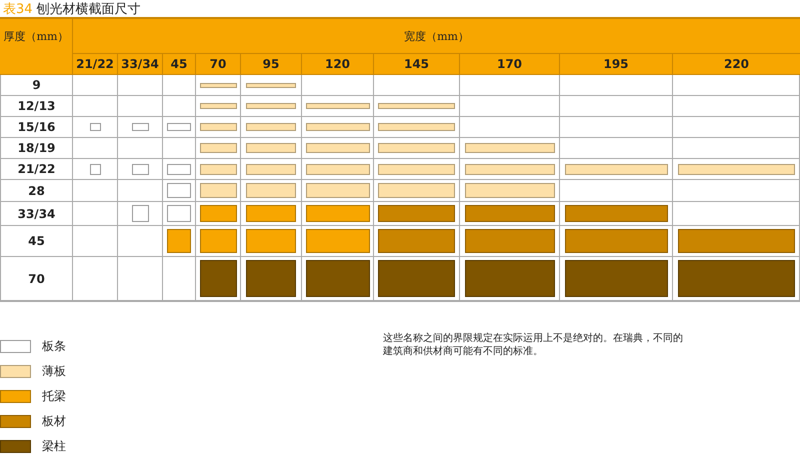 The width and height of the screenshot is (800, 455). I want to click on column-header: 170, so click(510, 64).